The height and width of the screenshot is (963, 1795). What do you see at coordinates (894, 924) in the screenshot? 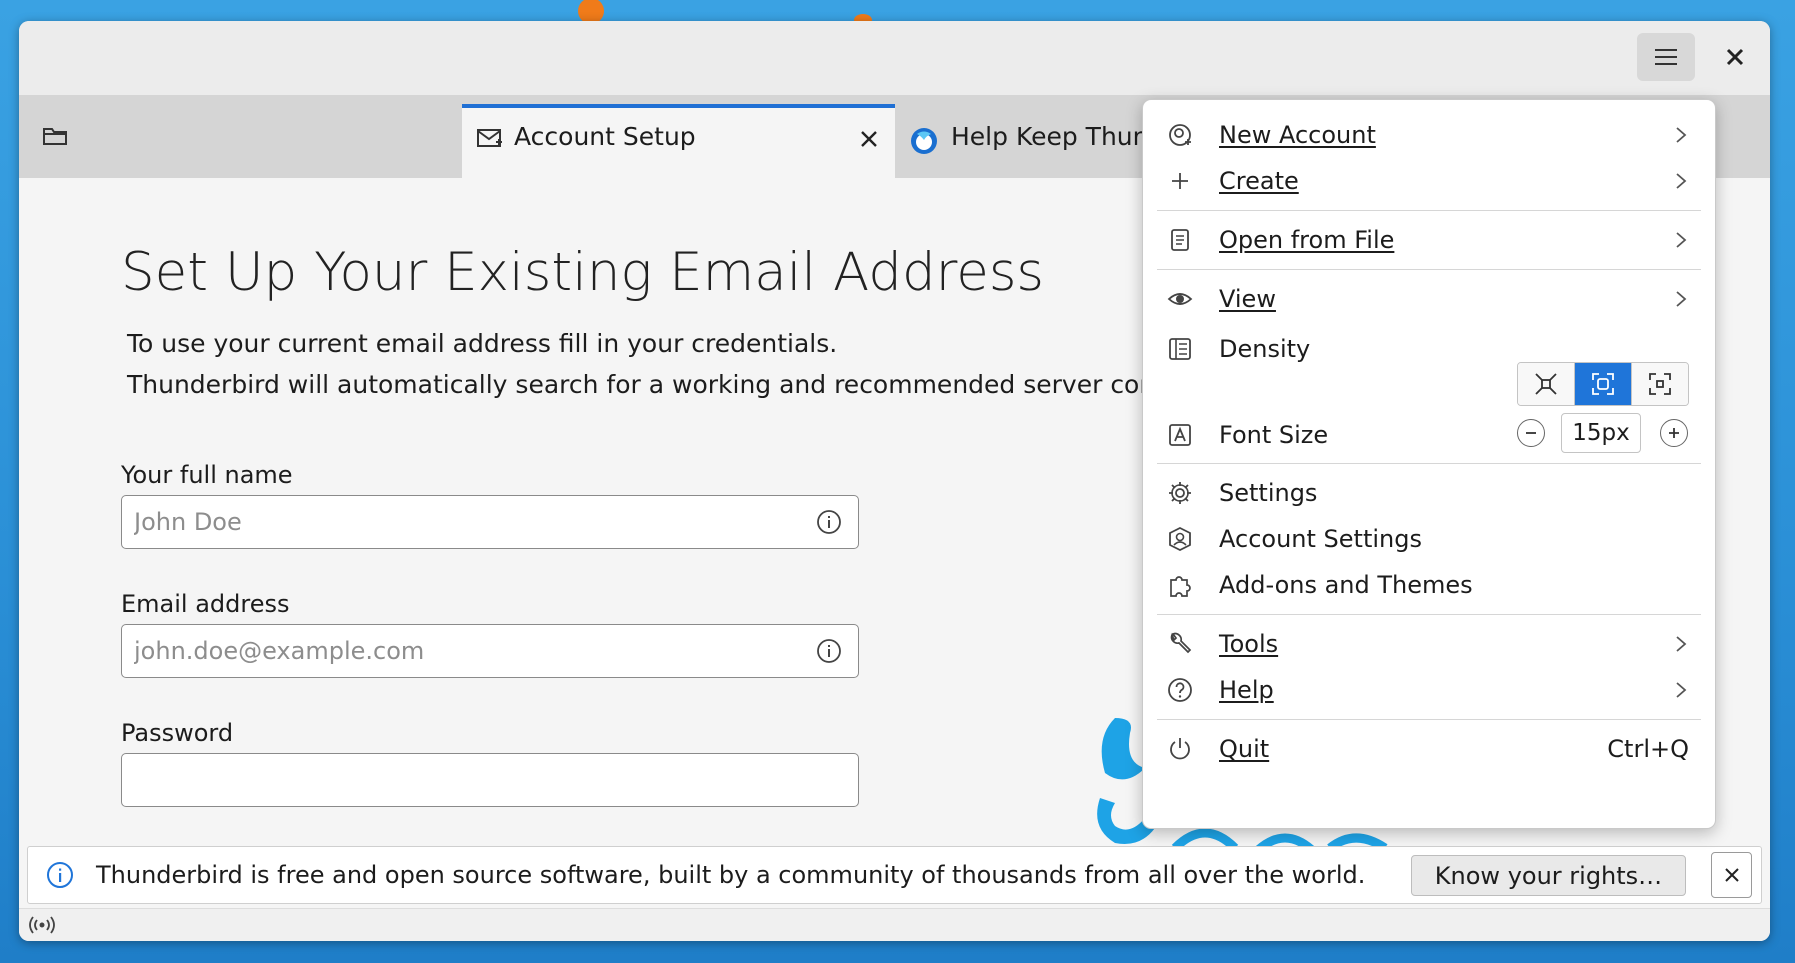
I see `status-bar` at bounding box center [894, 924].